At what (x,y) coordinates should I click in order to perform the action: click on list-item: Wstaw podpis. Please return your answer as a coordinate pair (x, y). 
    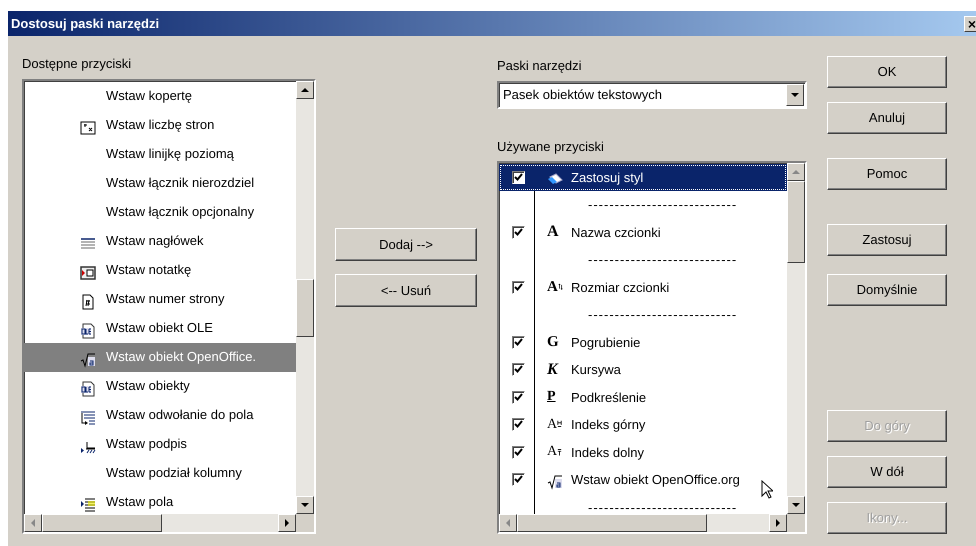
    Looking at the image, I should click on (160, 444).